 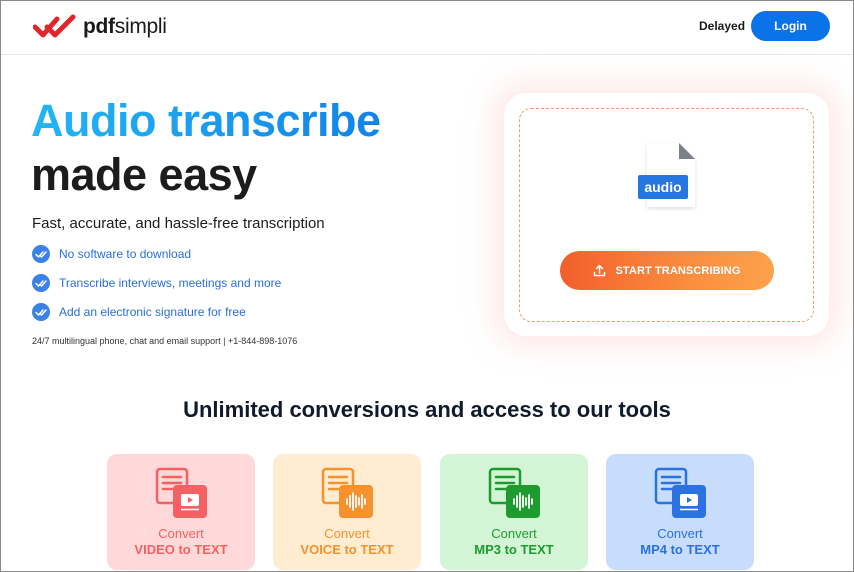 I want to click on tool-name-label: VIDEO to TEXT, so click(x=181, y=549).